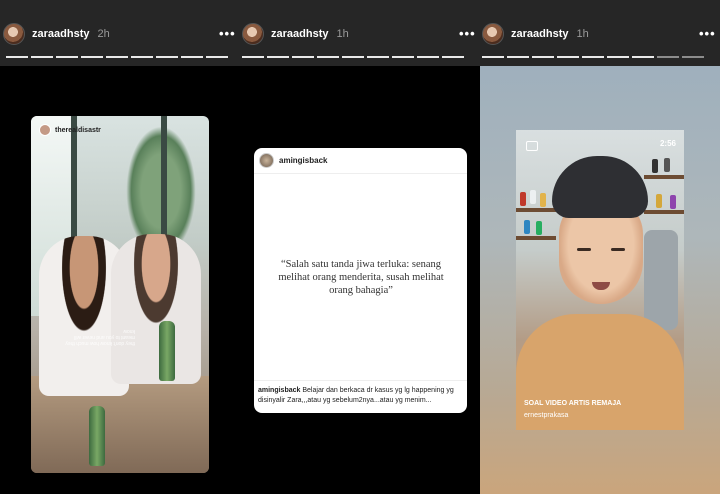 Image resolution: width=720 pixels, height=494 pixels. Describe the element at coordinates (303, 160) in the screenshot. I see `post-username: amingisback` at that location.